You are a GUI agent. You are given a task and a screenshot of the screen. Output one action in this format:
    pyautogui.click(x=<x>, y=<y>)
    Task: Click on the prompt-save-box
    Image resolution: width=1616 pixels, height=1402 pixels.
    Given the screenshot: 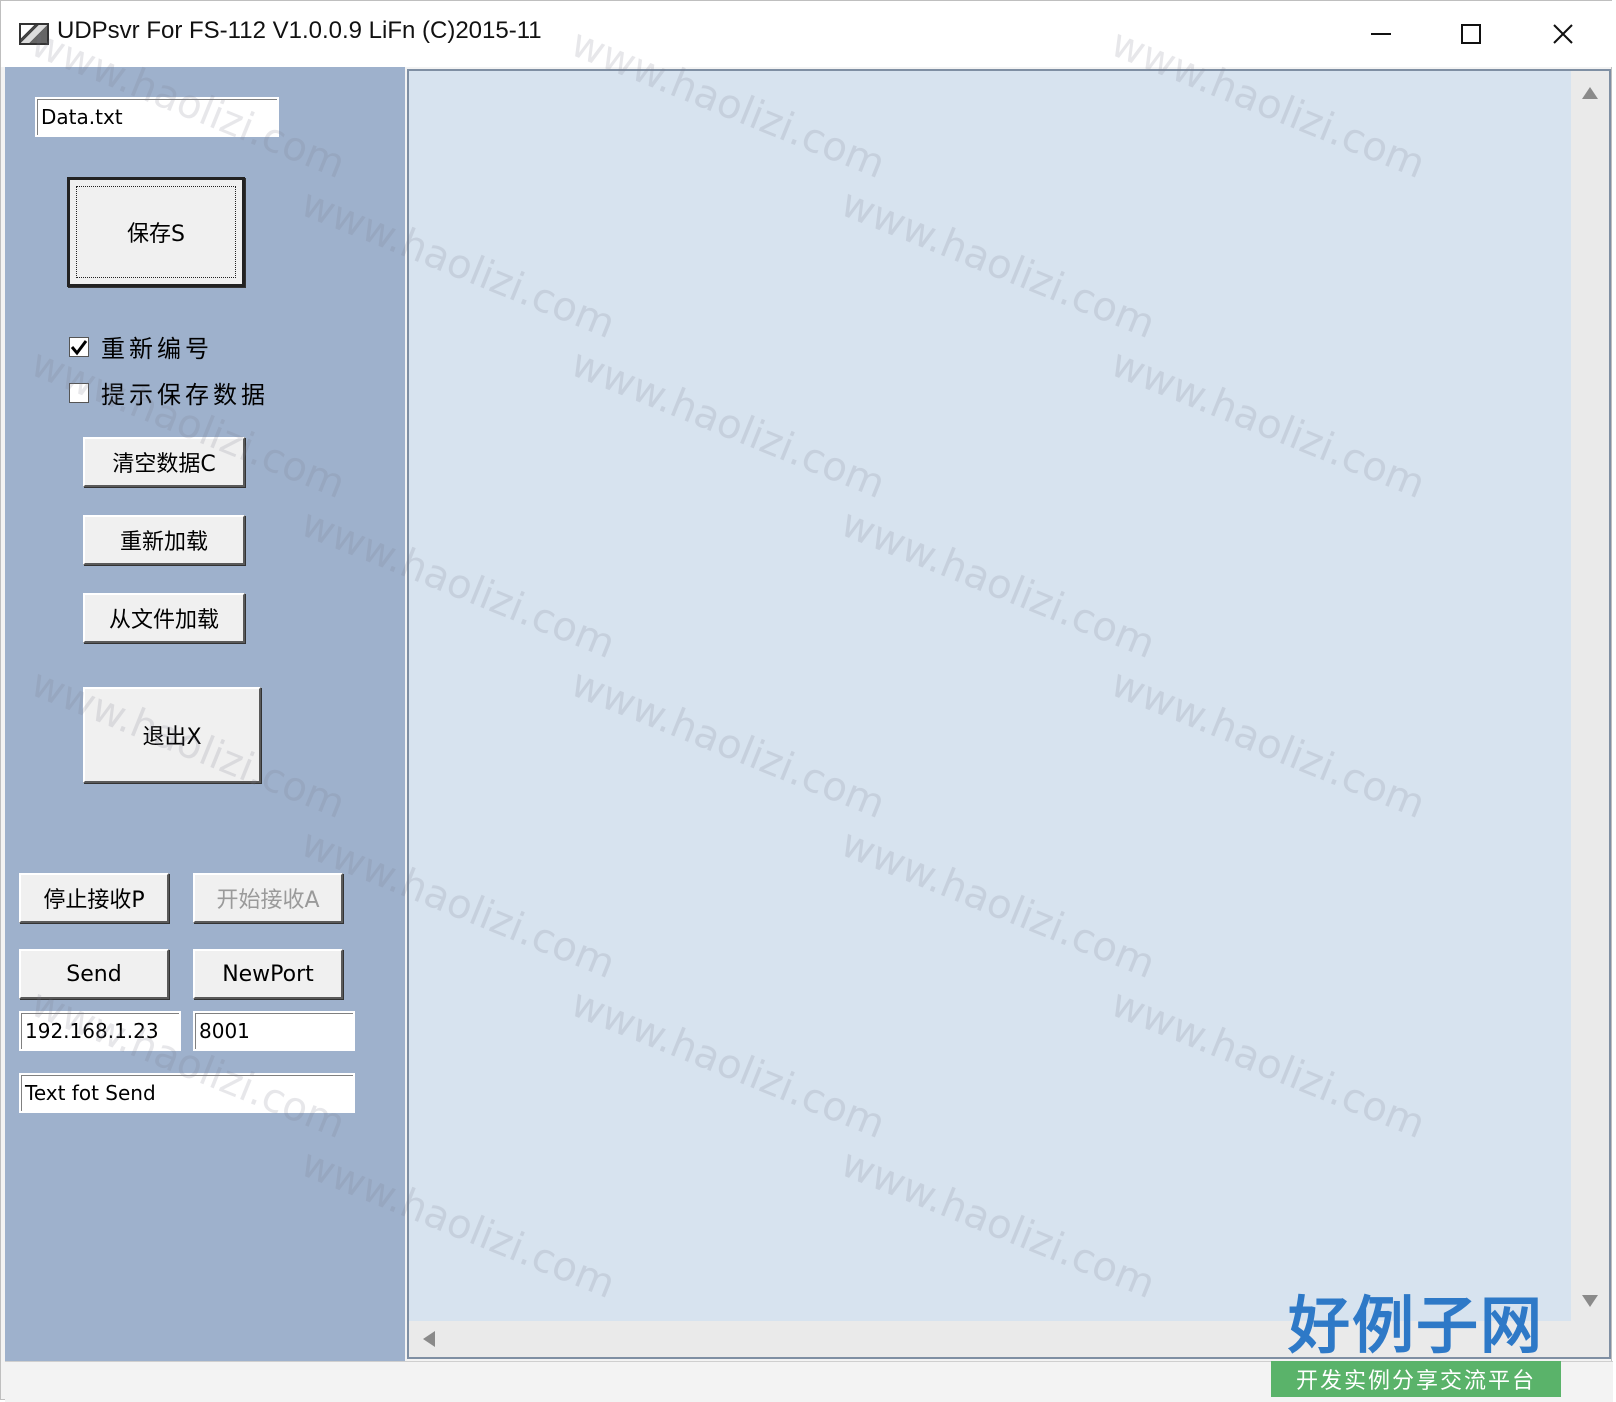 What is the action you would take?
    pyautogui.click(x=79, y=392)
    